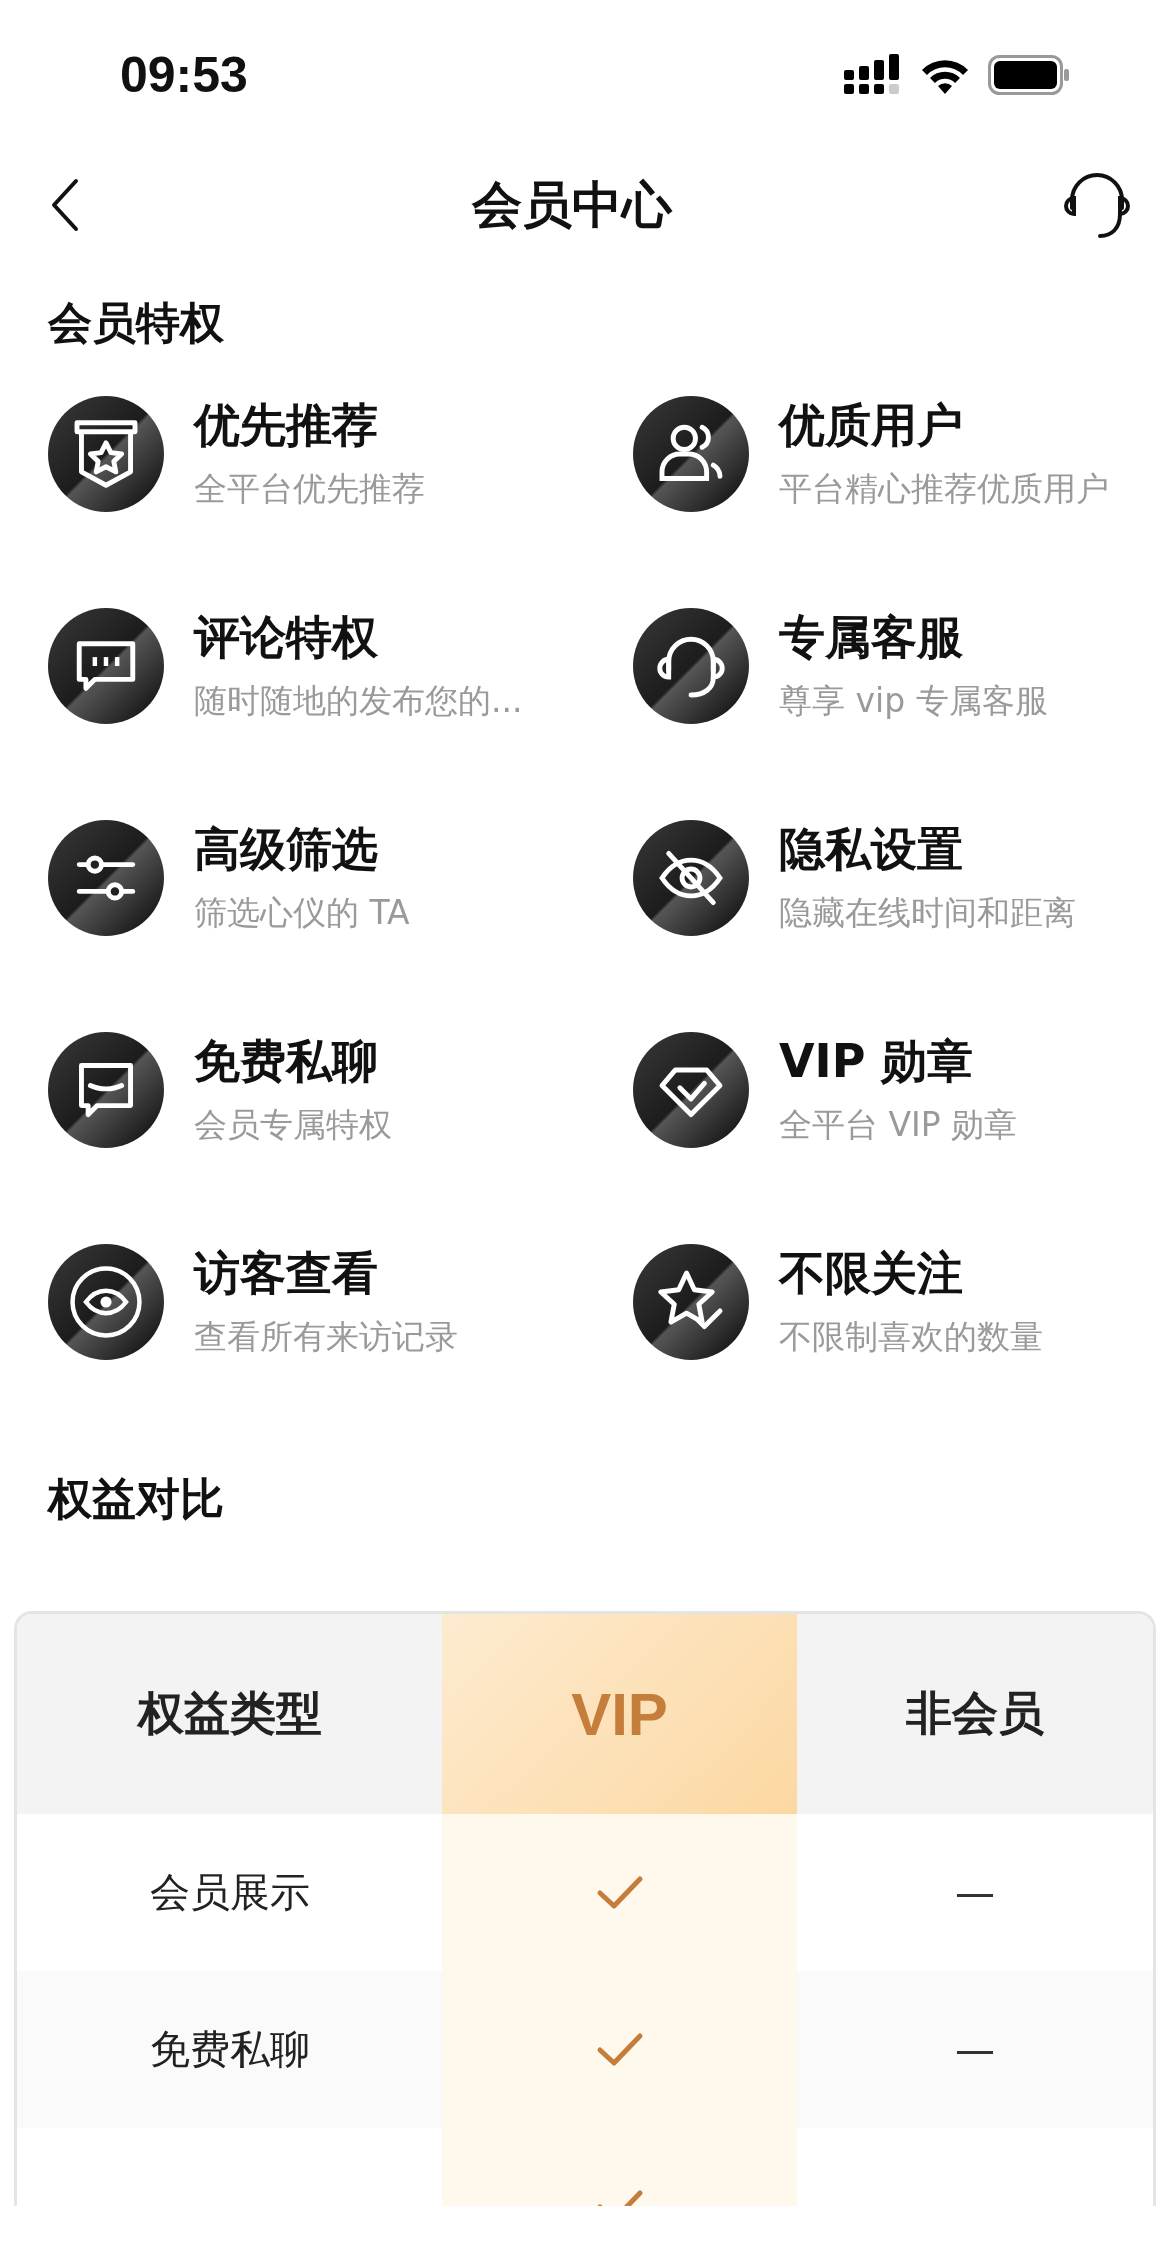 This screenshot has width=1170, height=2254. I want to click on privilege-title: 评论特权, so click(286, 637).